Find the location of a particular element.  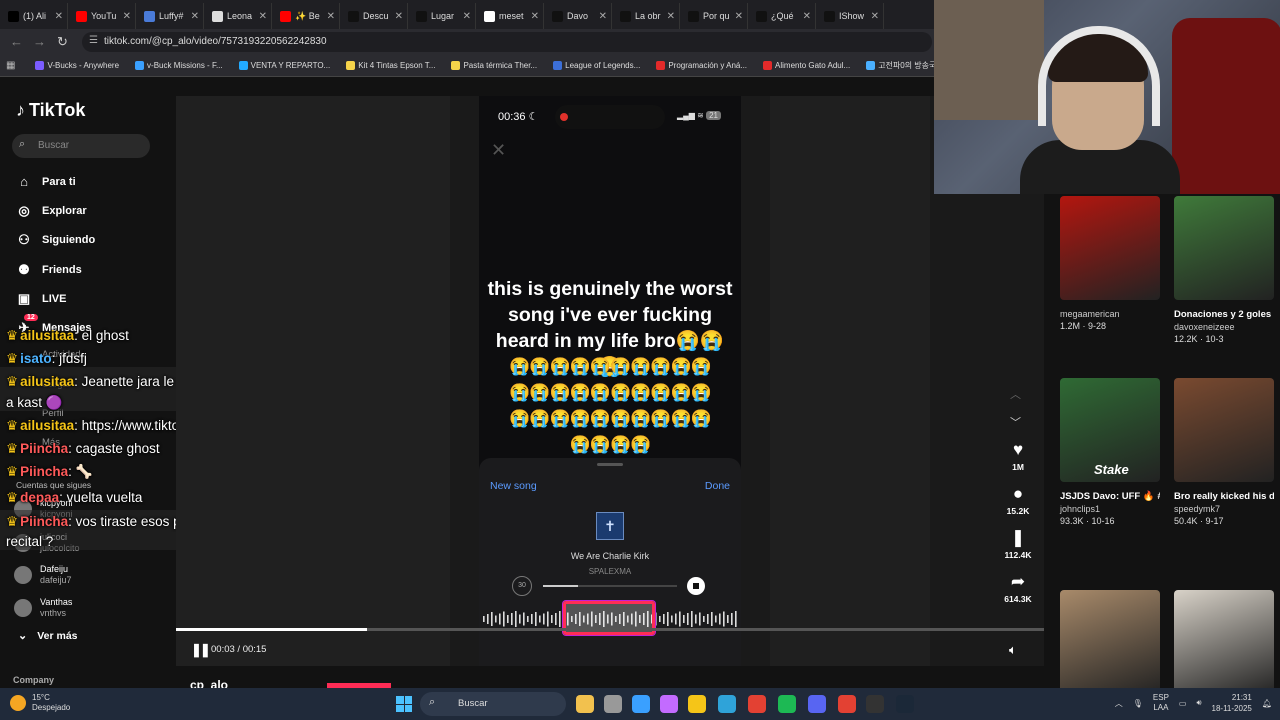

browser-tab: ¿Qué ✕ is located at coordinates (782, 16).